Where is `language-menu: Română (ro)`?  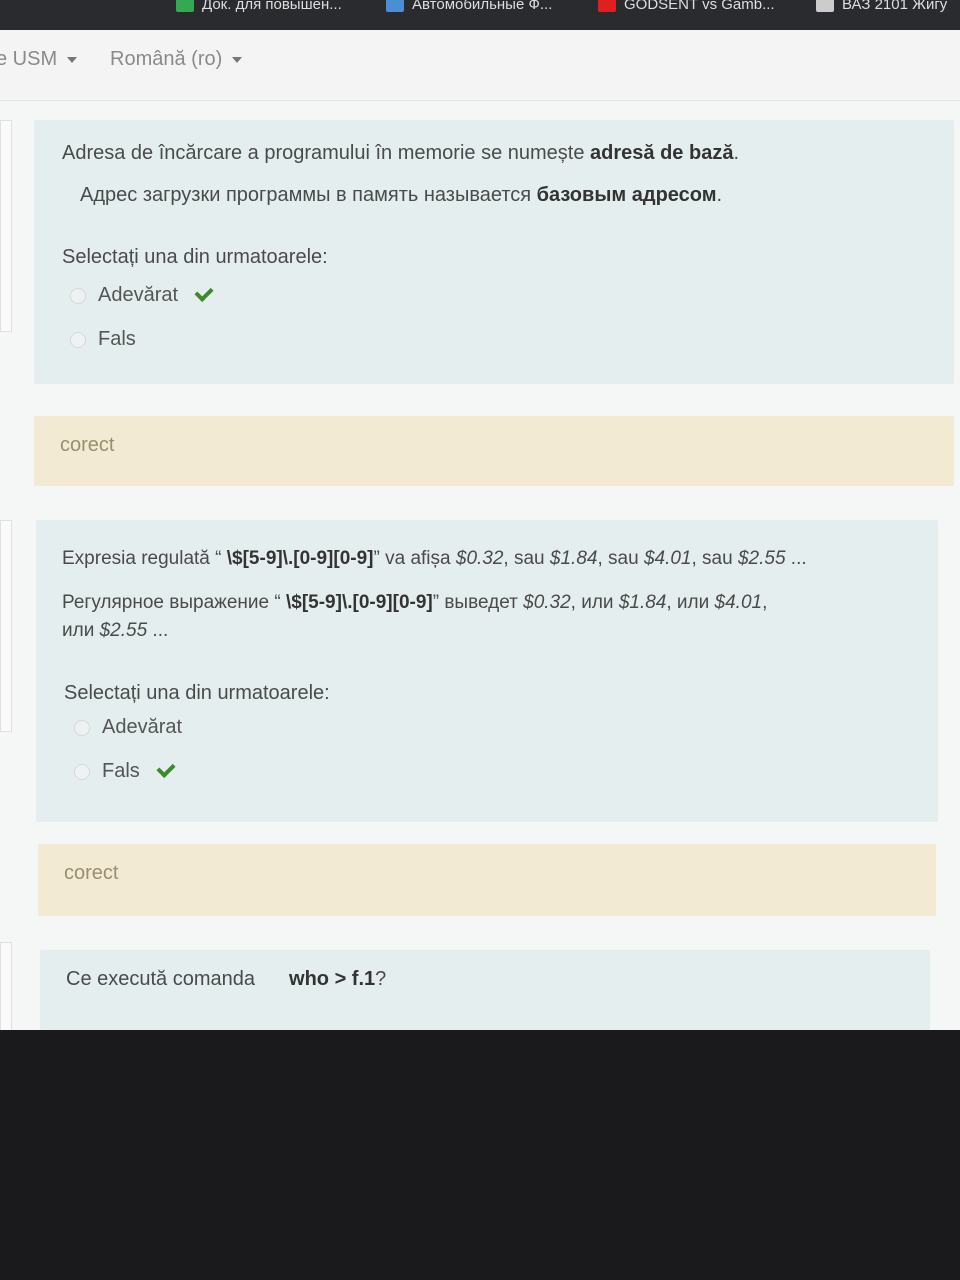 language-menu: Română (ro) is located at coordinates (176, 59).